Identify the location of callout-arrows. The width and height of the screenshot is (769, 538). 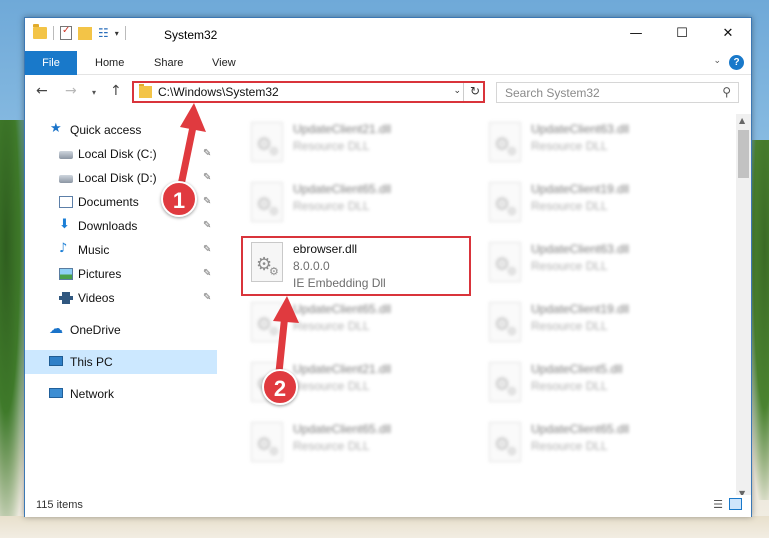
(237, 239).